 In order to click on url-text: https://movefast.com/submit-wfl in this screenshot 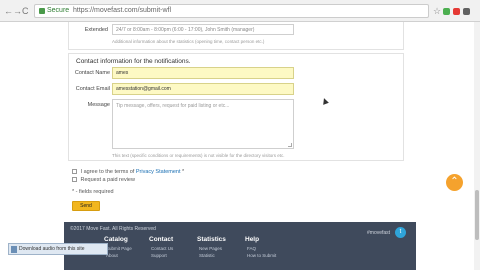, I will do `click(122, 10)`.